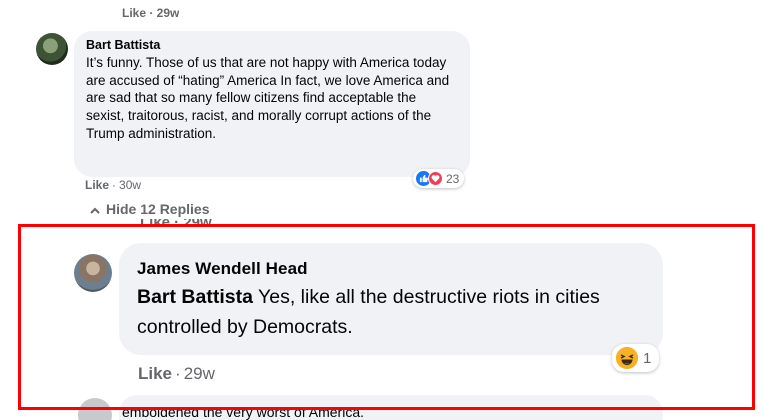 The image size is (764, 420). What do you see at coordinates (453, 178) in the screenshot?
I see `reaction-count: 23` at bounding box center [453, 178].